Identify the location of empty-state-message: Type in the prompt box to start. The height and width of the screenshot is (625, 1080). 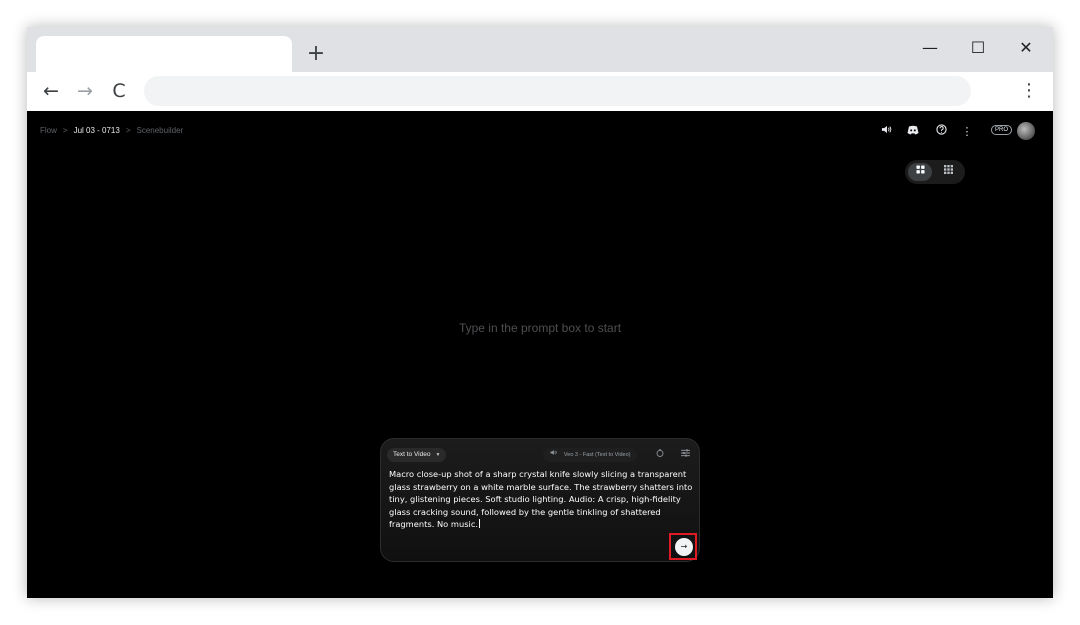
(540, 328).